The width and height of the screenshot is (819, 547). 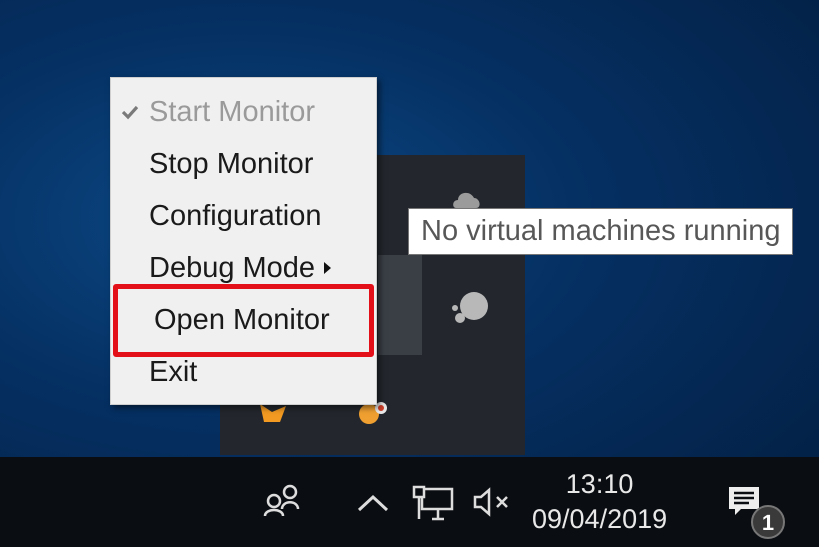 What do you see at coordinates (601, 231) in the screenshot?
I see `tooltip: No virtual machines running` at bounding box center [601, 231].